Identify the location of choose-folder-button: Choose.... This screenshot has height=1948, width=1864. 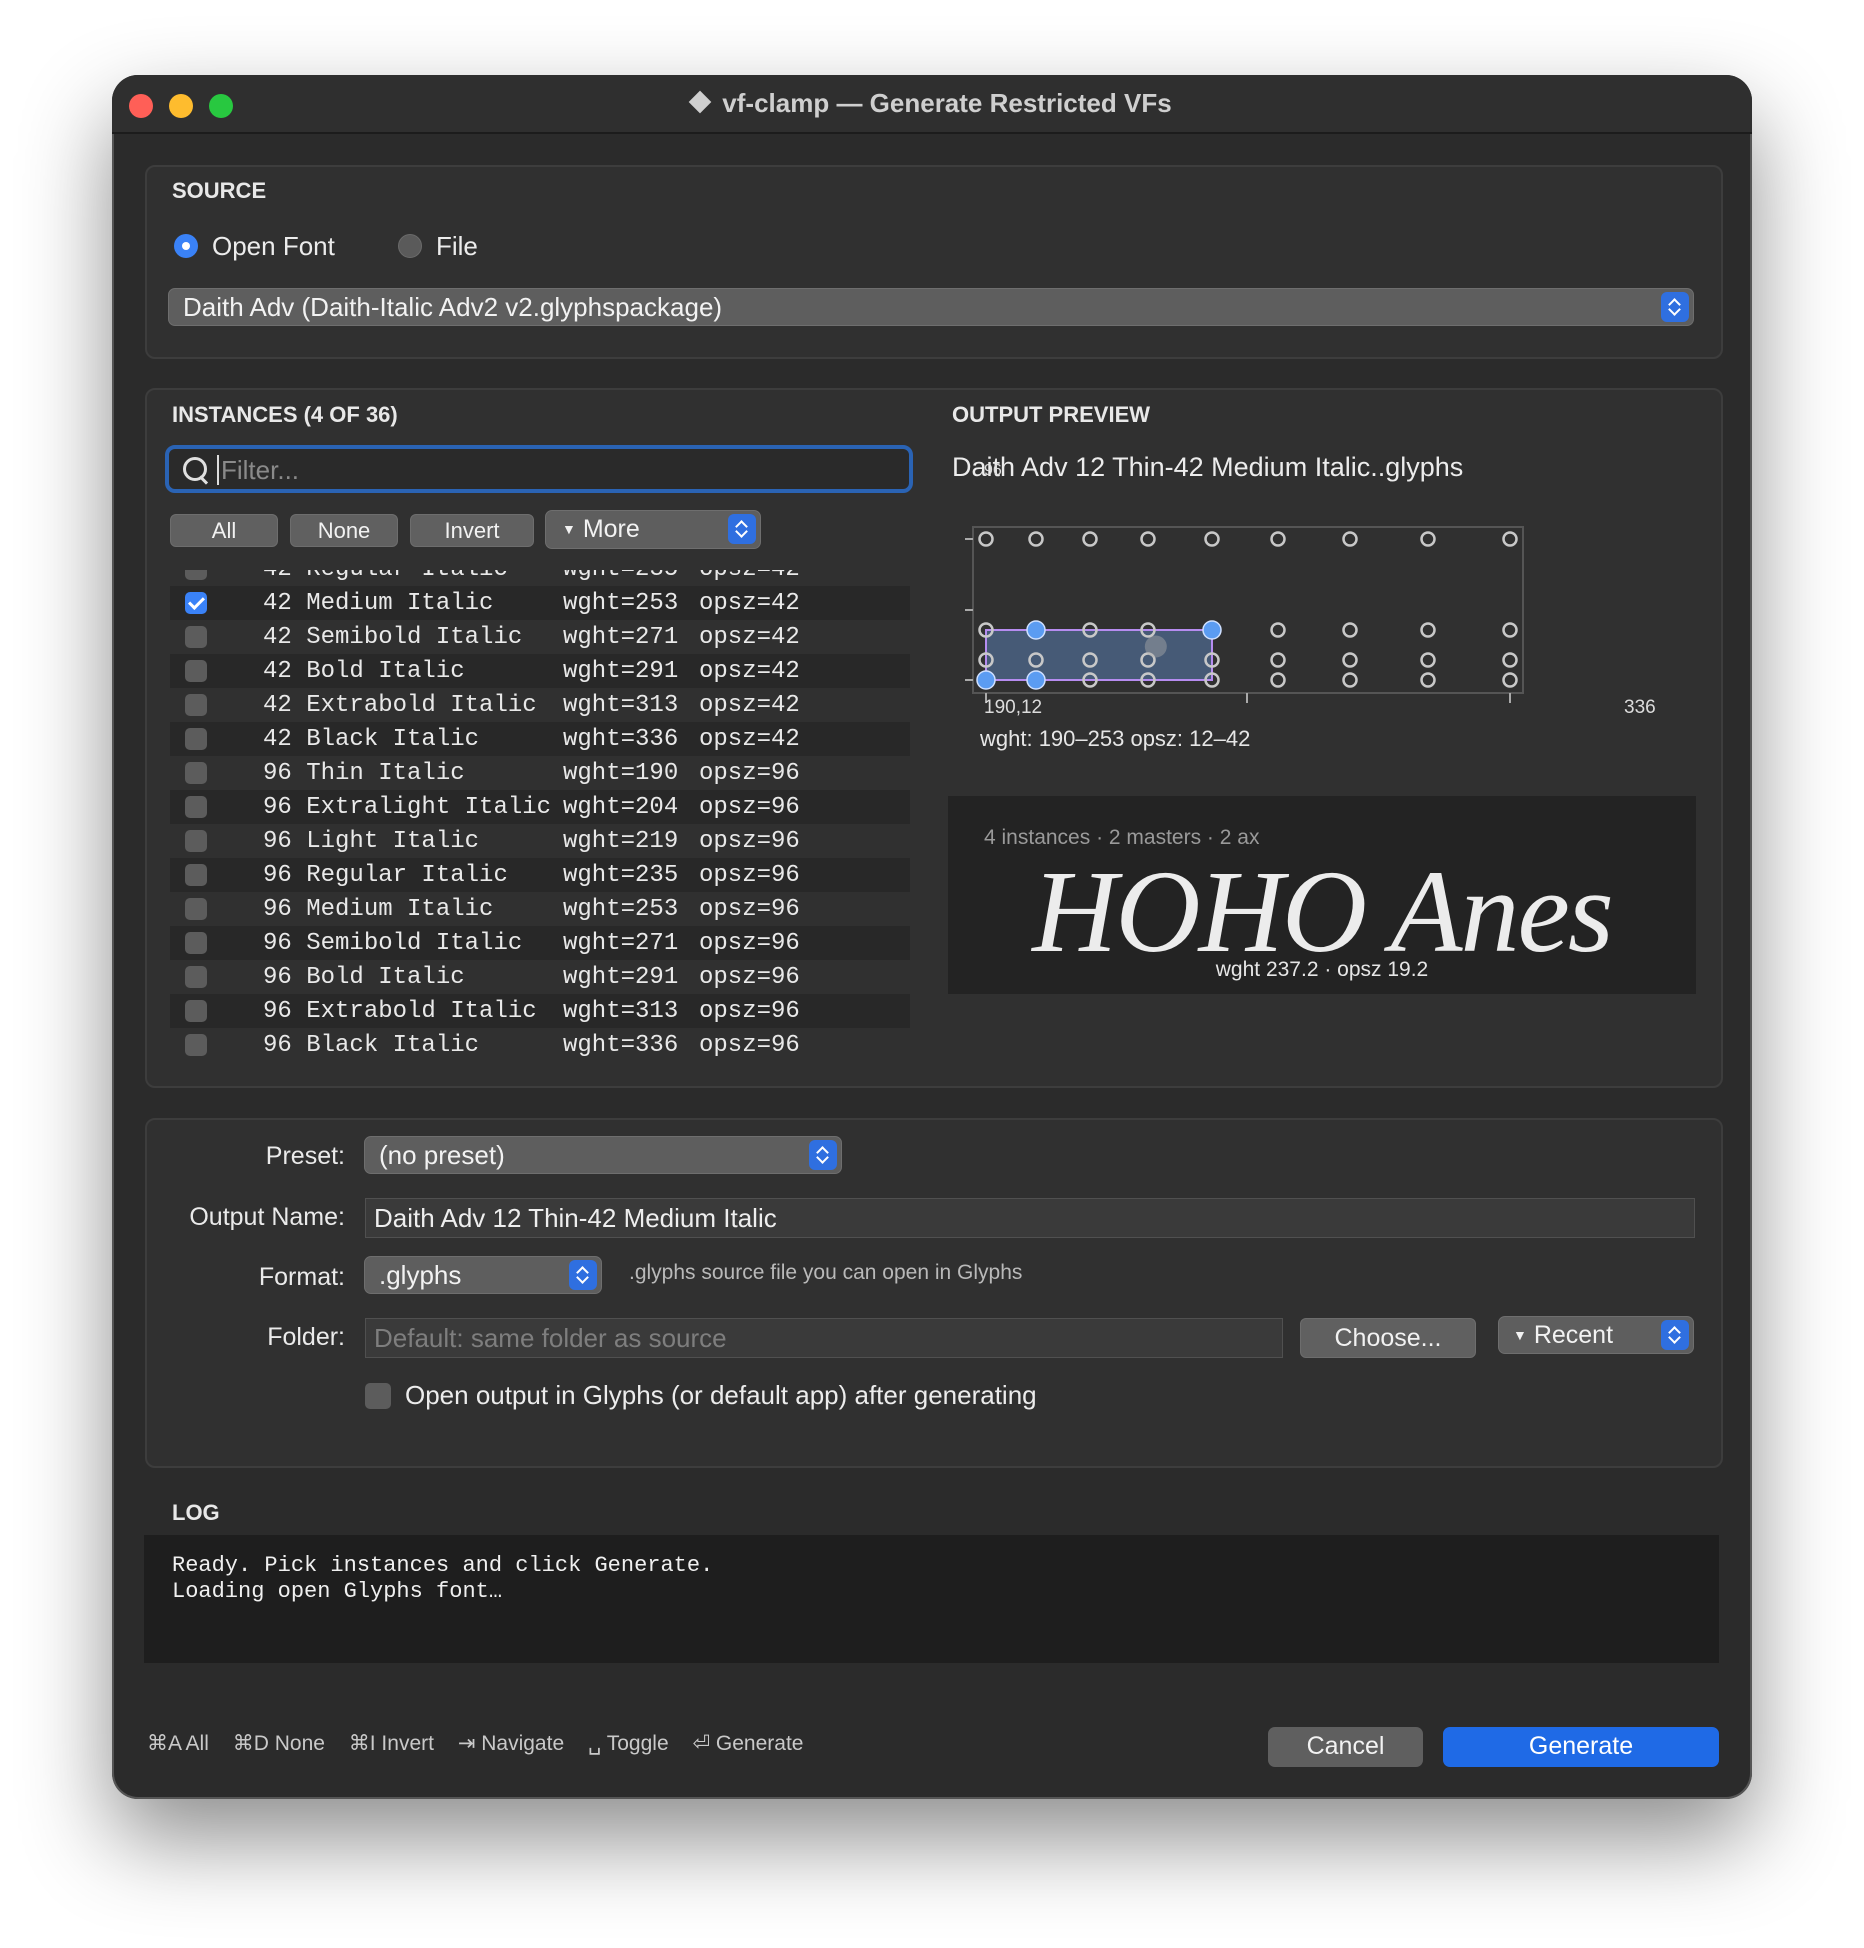
(1388, 1338).